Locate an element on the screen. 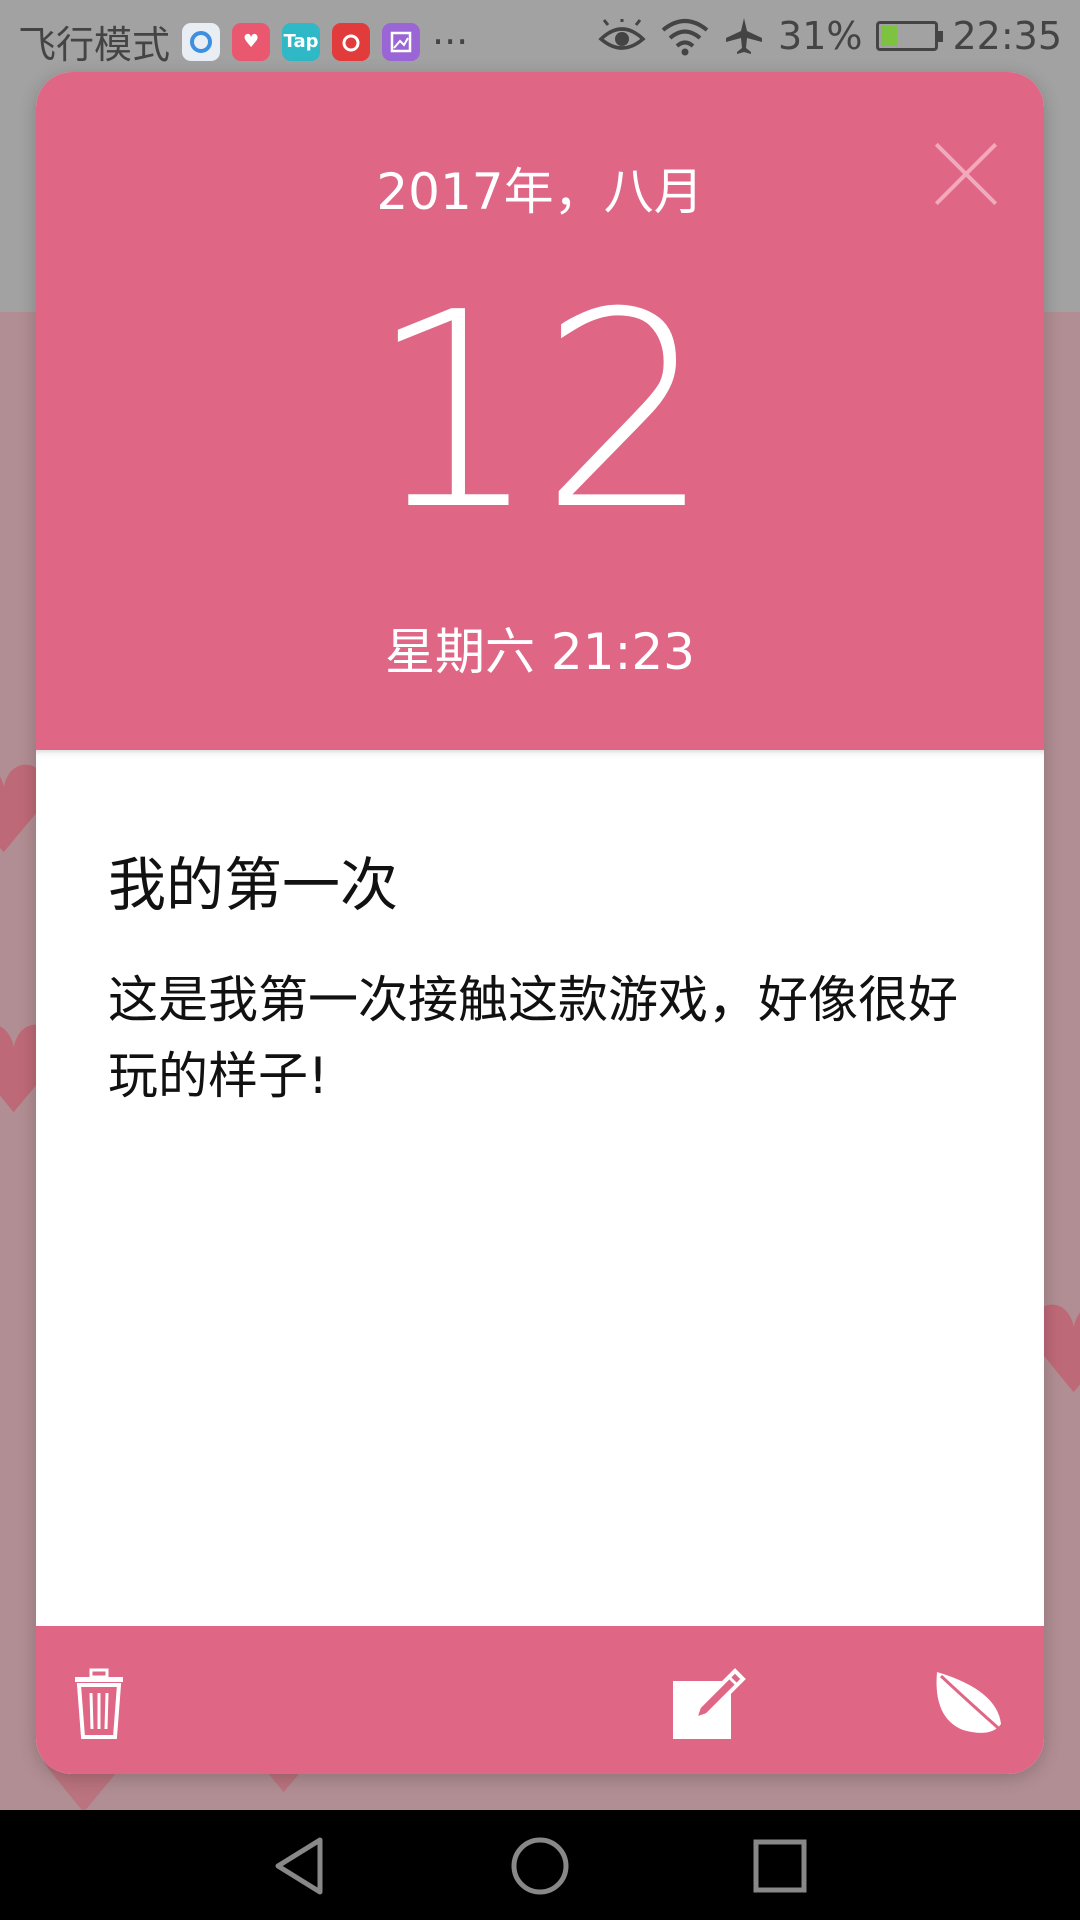 The width and height of the screenshot is (1080, 1920). leaf-button is located at coordinates (969, 1703).